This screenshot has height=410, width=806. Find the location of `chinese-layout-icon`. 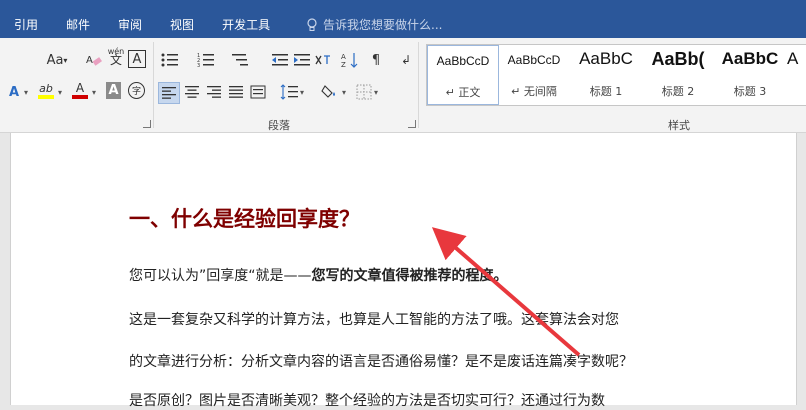

chinese-layout-icon is located at coordinates (324, 60).